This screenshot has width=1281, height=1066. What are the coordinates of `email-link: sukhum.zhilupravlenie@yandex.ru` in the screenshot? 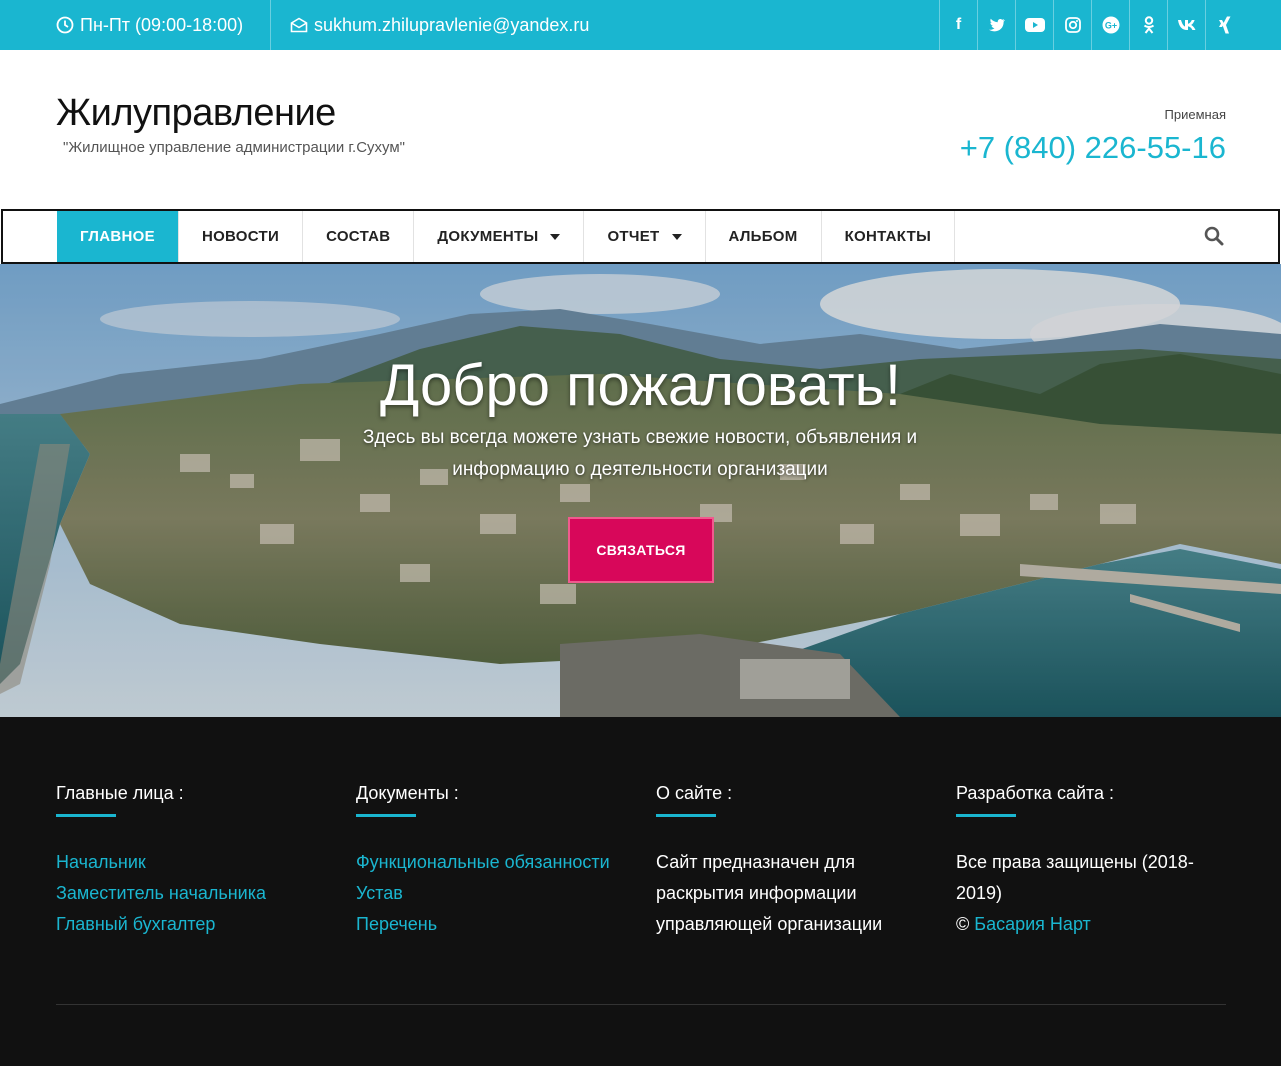 It's located at (439, 25).